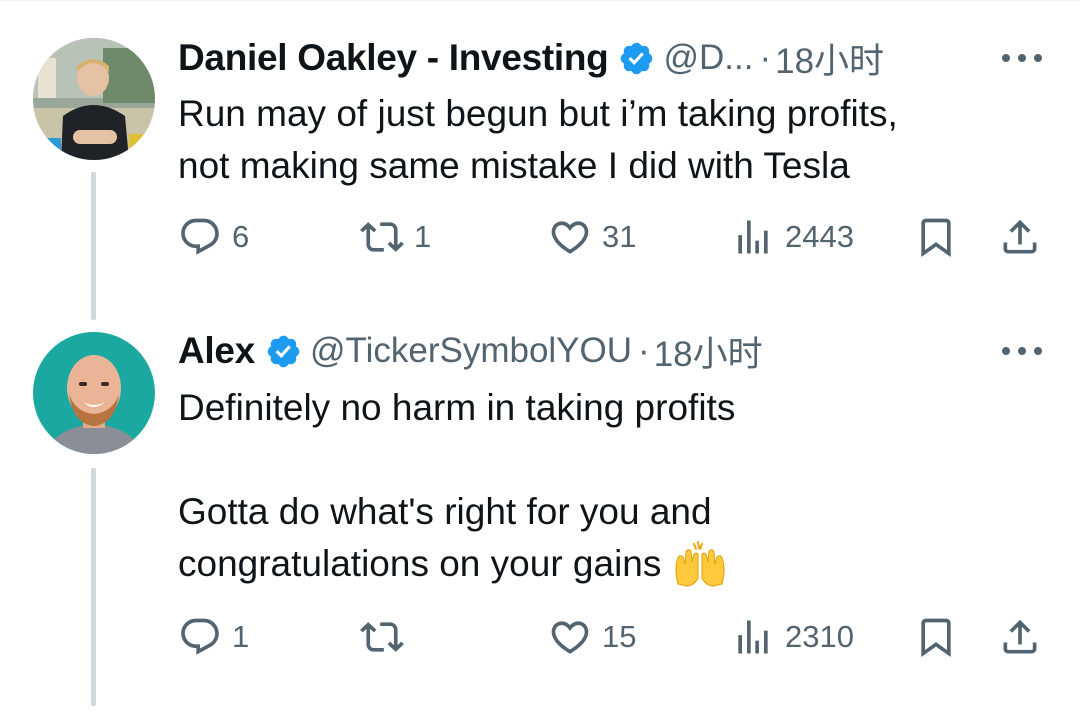 The image size is (1080, 723). I want to click on top-divider, so click(540, 0).